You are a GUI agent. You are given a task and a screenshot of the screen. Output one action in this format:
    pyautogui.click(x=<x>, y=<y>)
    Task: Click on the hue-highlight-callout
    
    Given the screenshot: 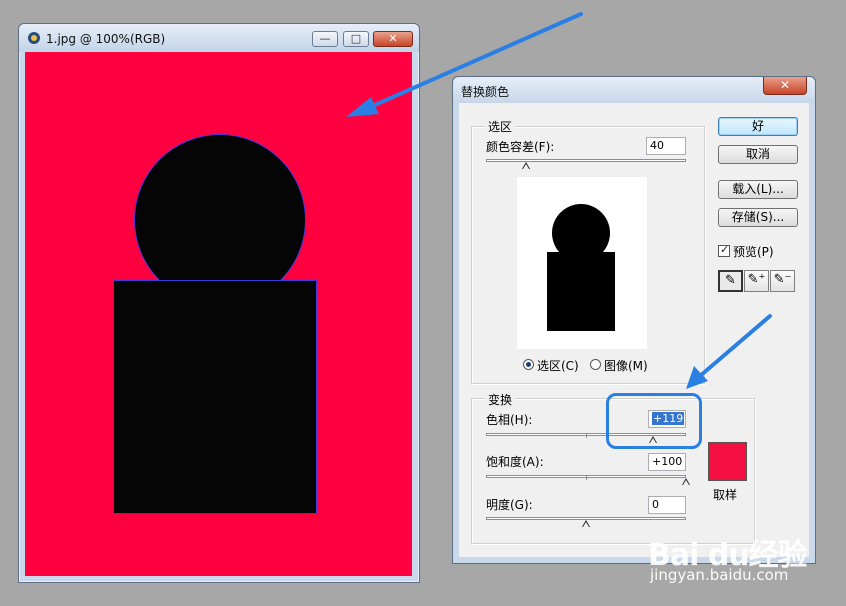 What is the action you would take?
    pyautogui.click(x=654, y=421)
    